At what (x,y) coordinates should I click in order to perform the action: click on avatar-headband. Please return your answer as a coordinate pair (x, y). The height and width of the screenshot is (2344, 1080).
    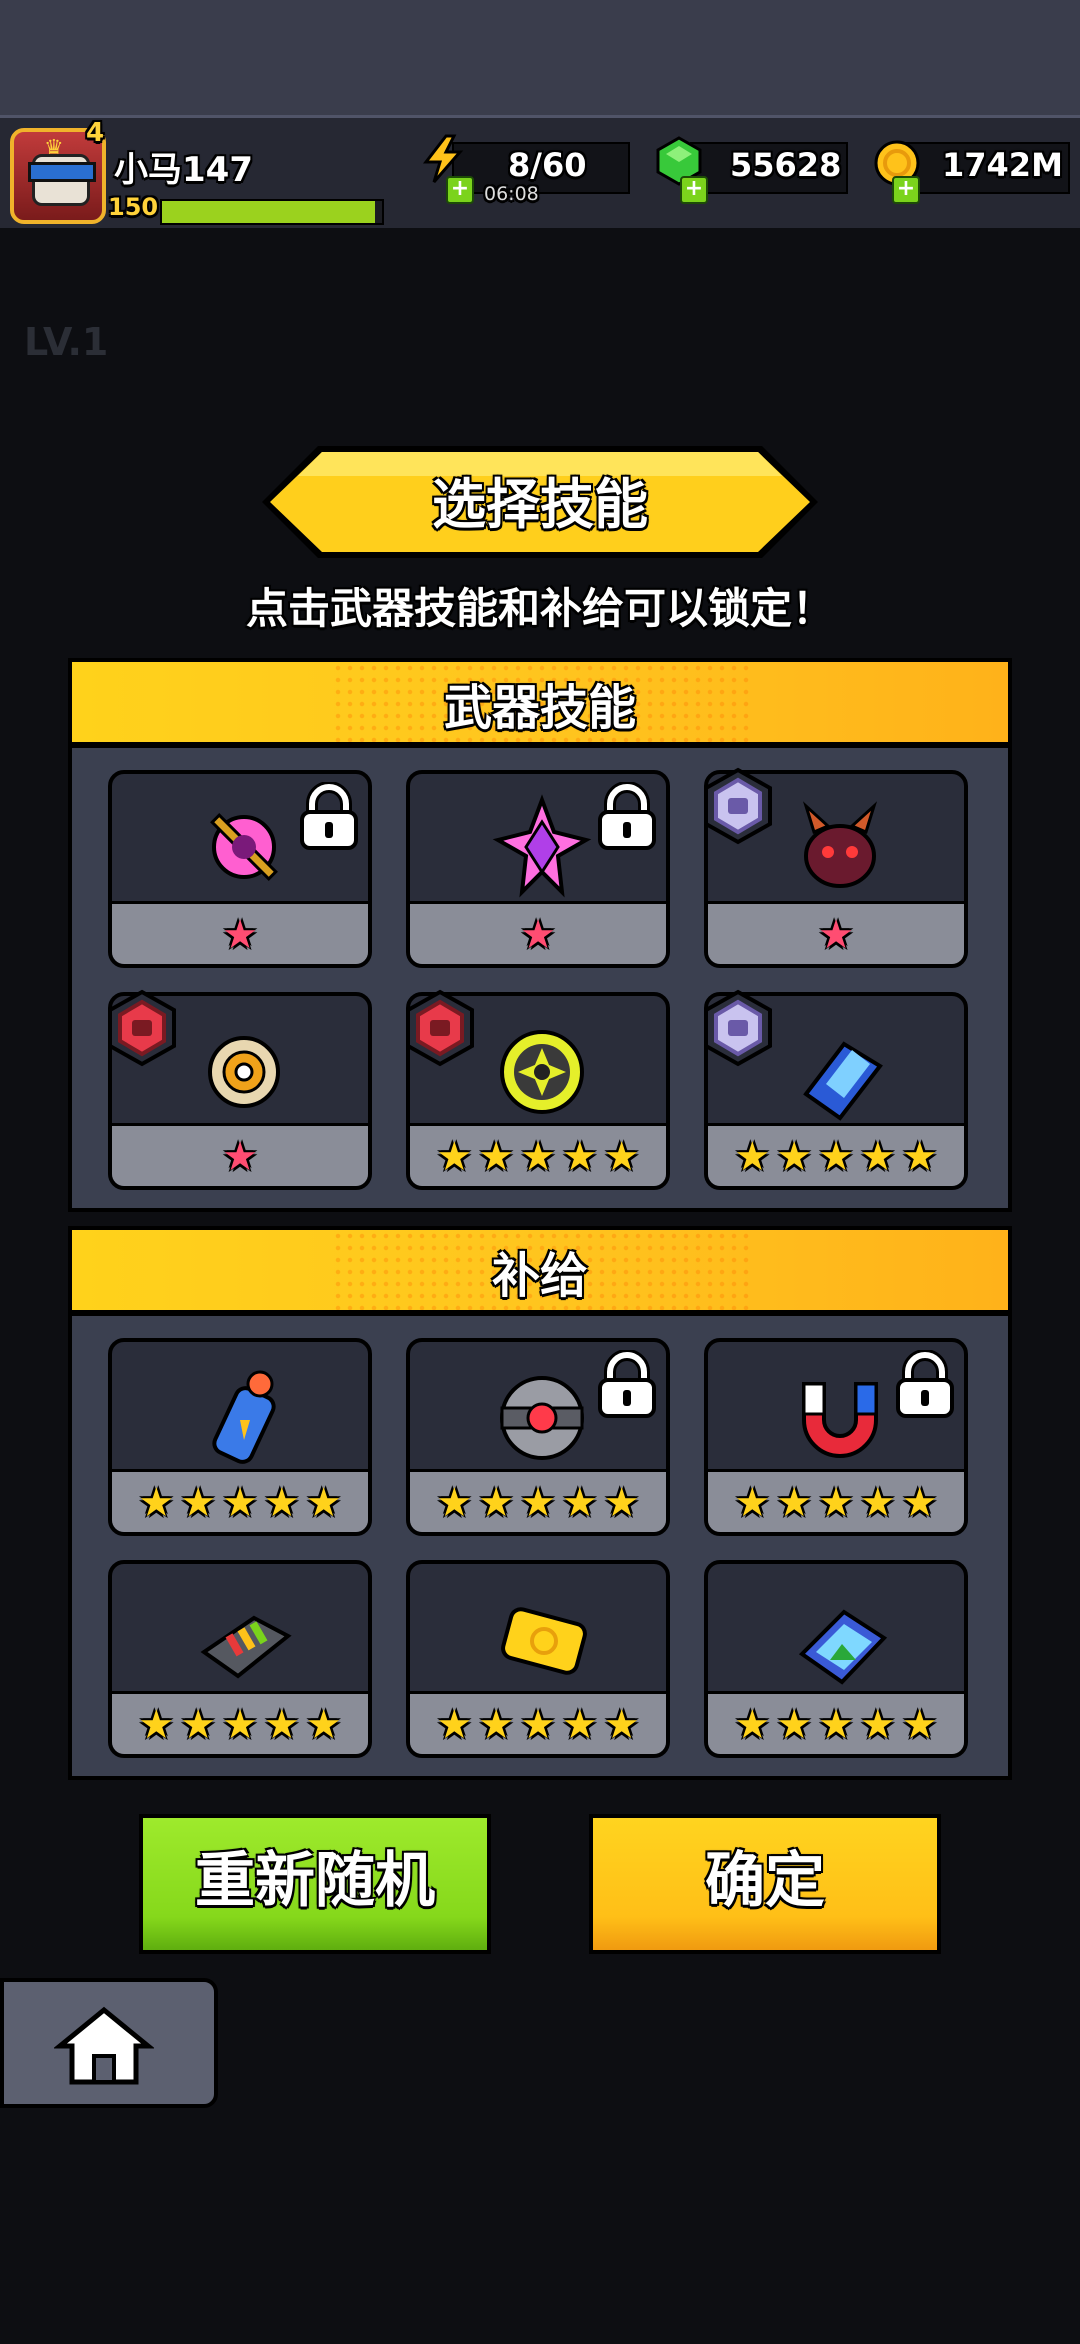
    Looking at the image, I should click on (62, 172).